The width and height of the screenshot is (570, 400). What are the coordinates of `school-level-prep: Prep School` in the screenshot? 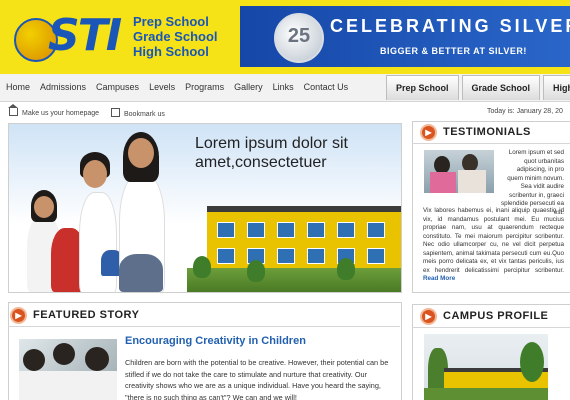 It's located at (171, 21).